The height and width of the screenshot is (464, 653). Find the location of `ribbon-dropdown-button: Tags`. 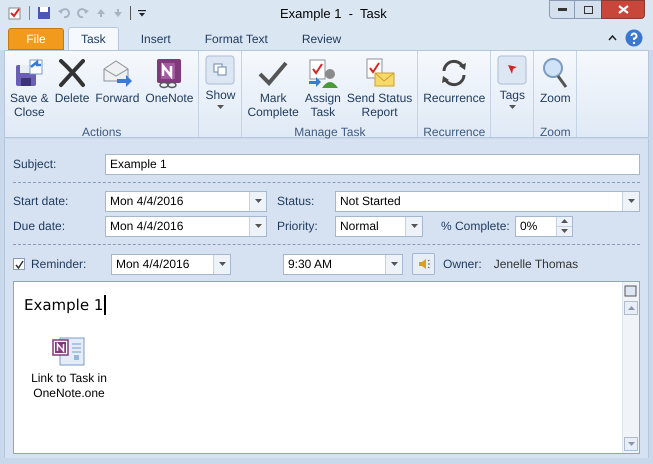

ribbon-dropdown-button: Tags is located at coordinates (512, 87).